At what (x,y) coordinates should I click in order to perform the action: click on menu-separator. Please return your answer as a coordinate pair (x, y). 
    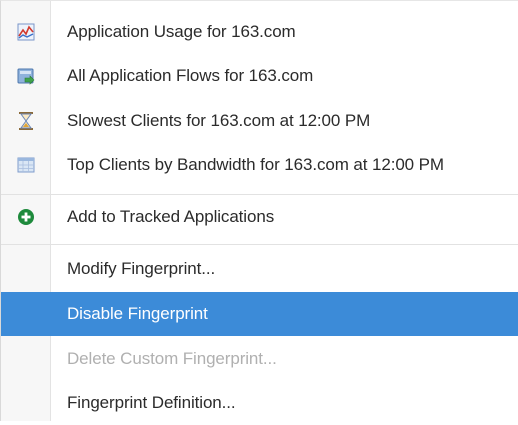
    Looking at the image, I should click on (259, 244).